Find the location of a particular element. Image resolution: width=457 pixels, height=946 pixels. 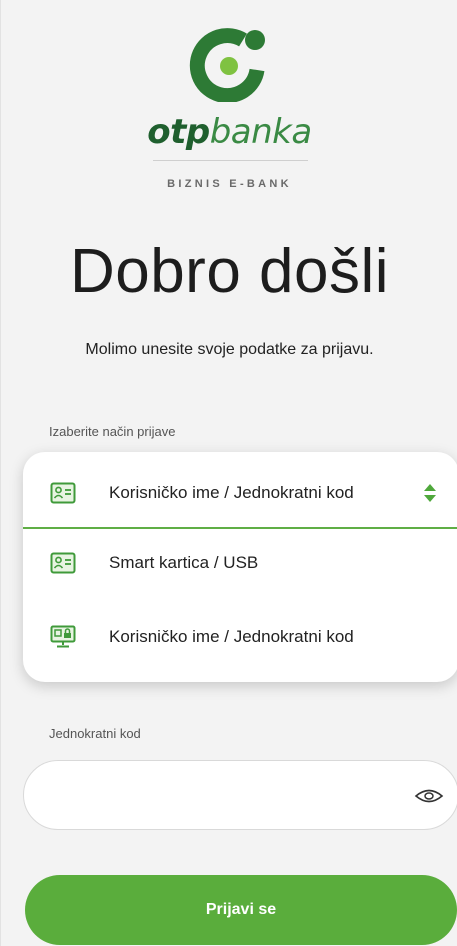

login-method-selected: Korisničko ime / Jednokratni kod is located at coordinates (240, 493).